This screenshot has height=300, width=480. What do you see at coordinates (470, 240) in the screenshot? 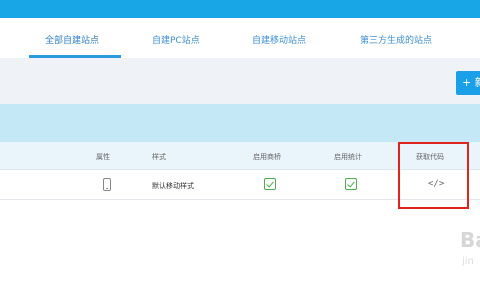
I see `watermark-logo: Ba` at bounding box center [470, 240].